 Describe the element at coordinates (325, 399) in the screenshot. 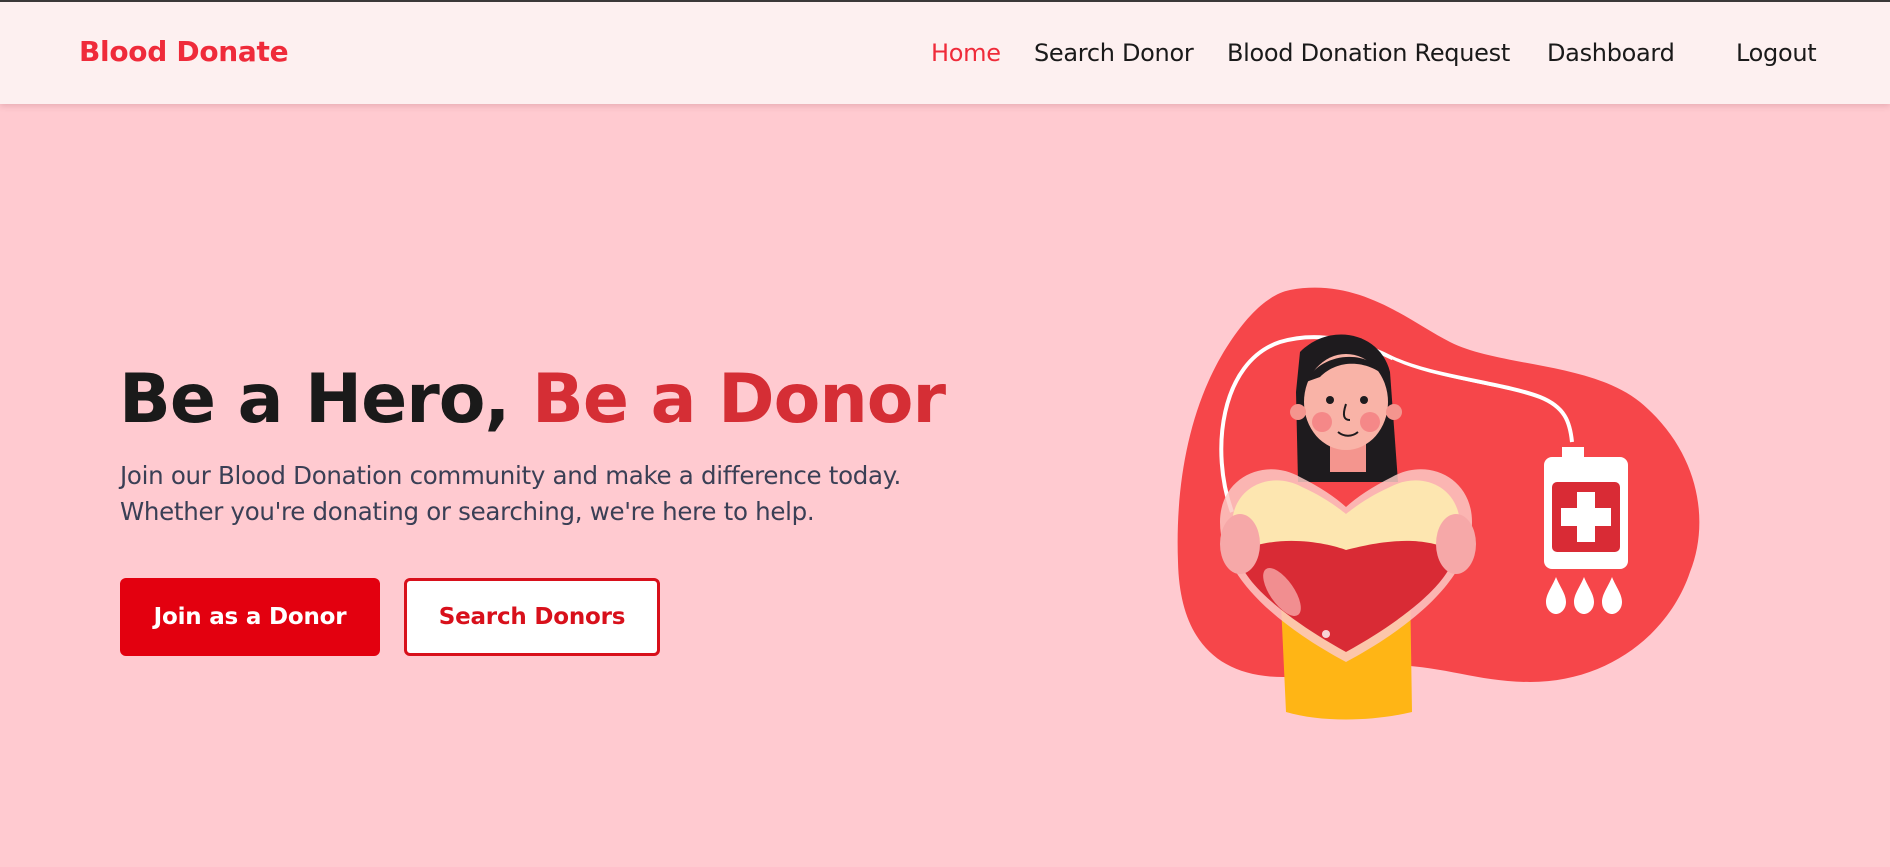

I see `hero-title-part1: Be a Hero,` at that location.